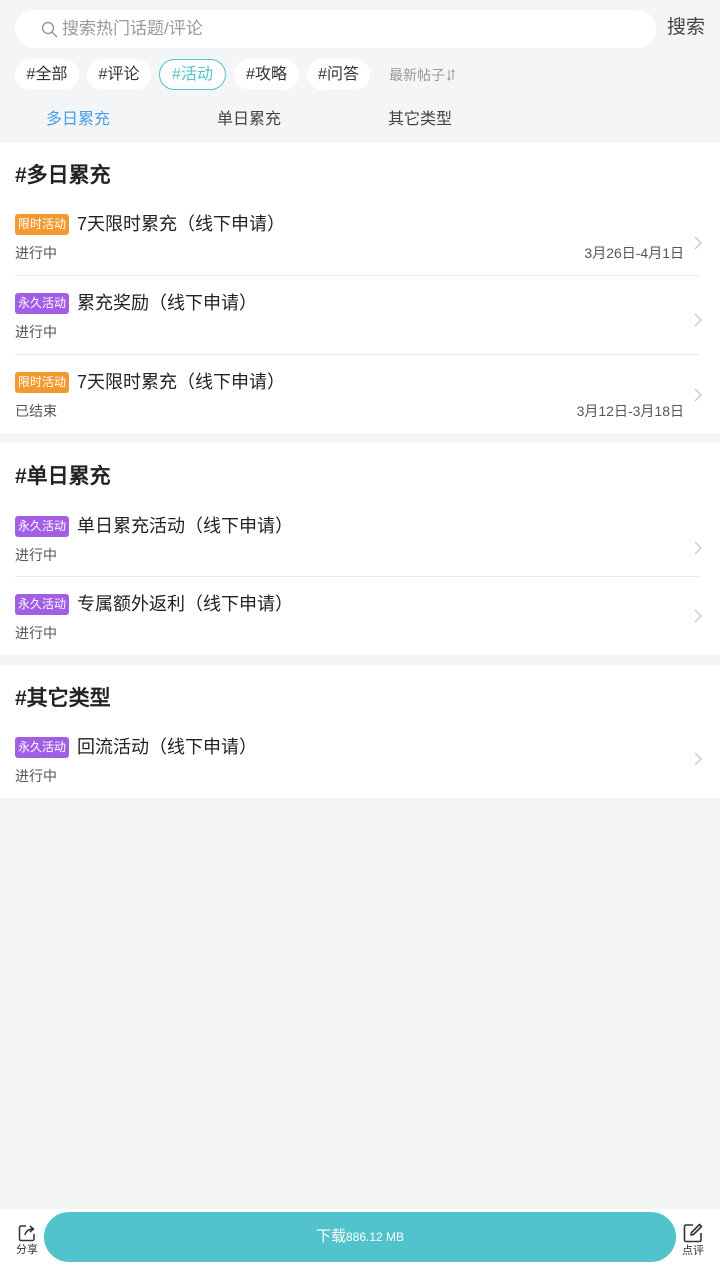 This screenshot has height=1269, width=720. I want to click on download-button: 下载886.12 MB, so click(360, 1237).